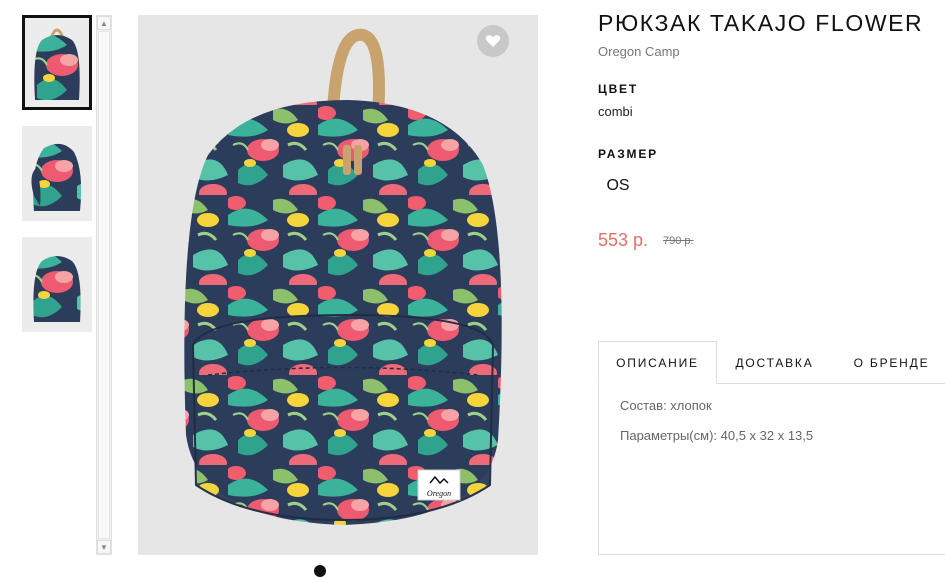 This screenshot has height=577, width=945. What do you see at coordinates (104, 23) in the screenshot?
I see `chevron-up-icon: ▲` at bounding box center [104, 23].